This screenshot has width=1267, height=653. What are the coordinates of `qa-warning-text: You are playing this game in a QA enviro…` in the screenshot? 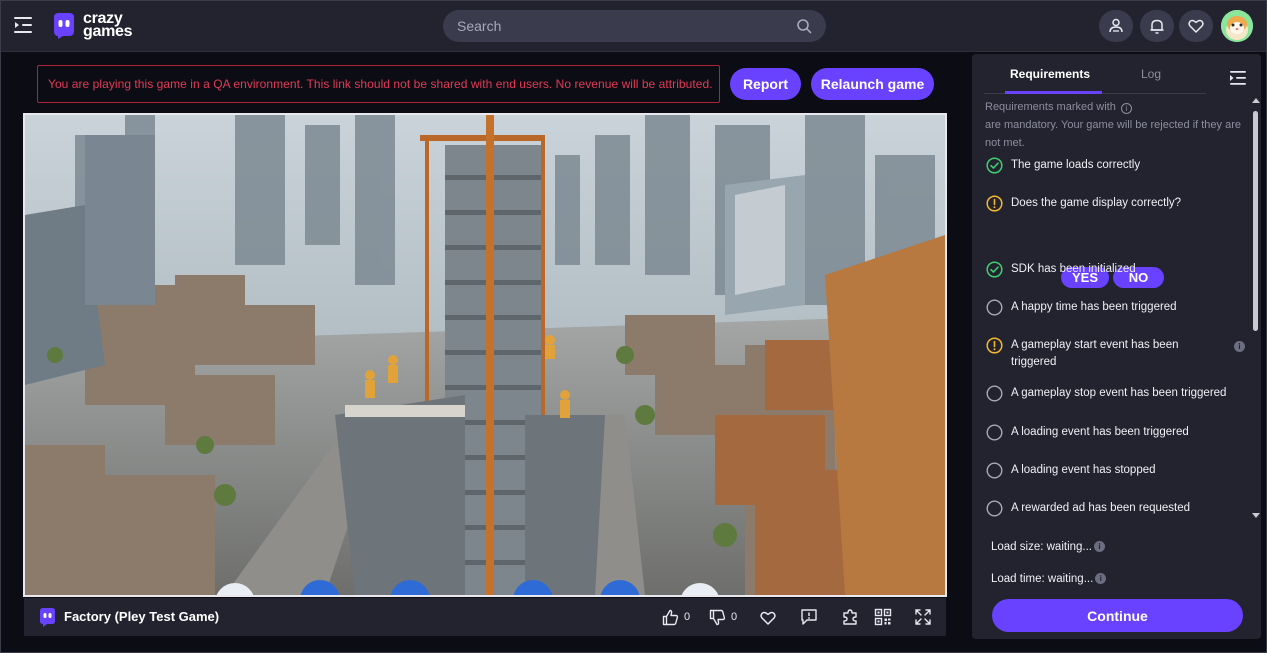 It's located at (380, 84).